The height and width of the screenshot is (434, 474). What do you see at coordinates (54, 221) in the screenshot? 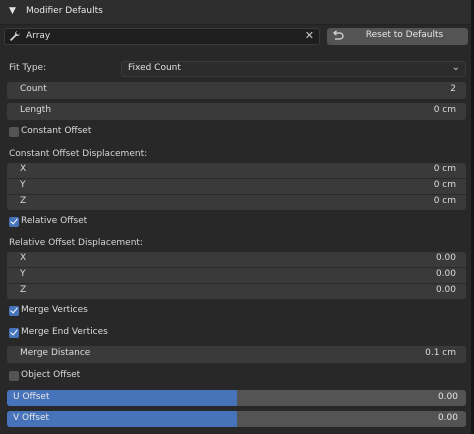
I see `relative-offset-label: Relative Offset` at bounding box center [54, 221].